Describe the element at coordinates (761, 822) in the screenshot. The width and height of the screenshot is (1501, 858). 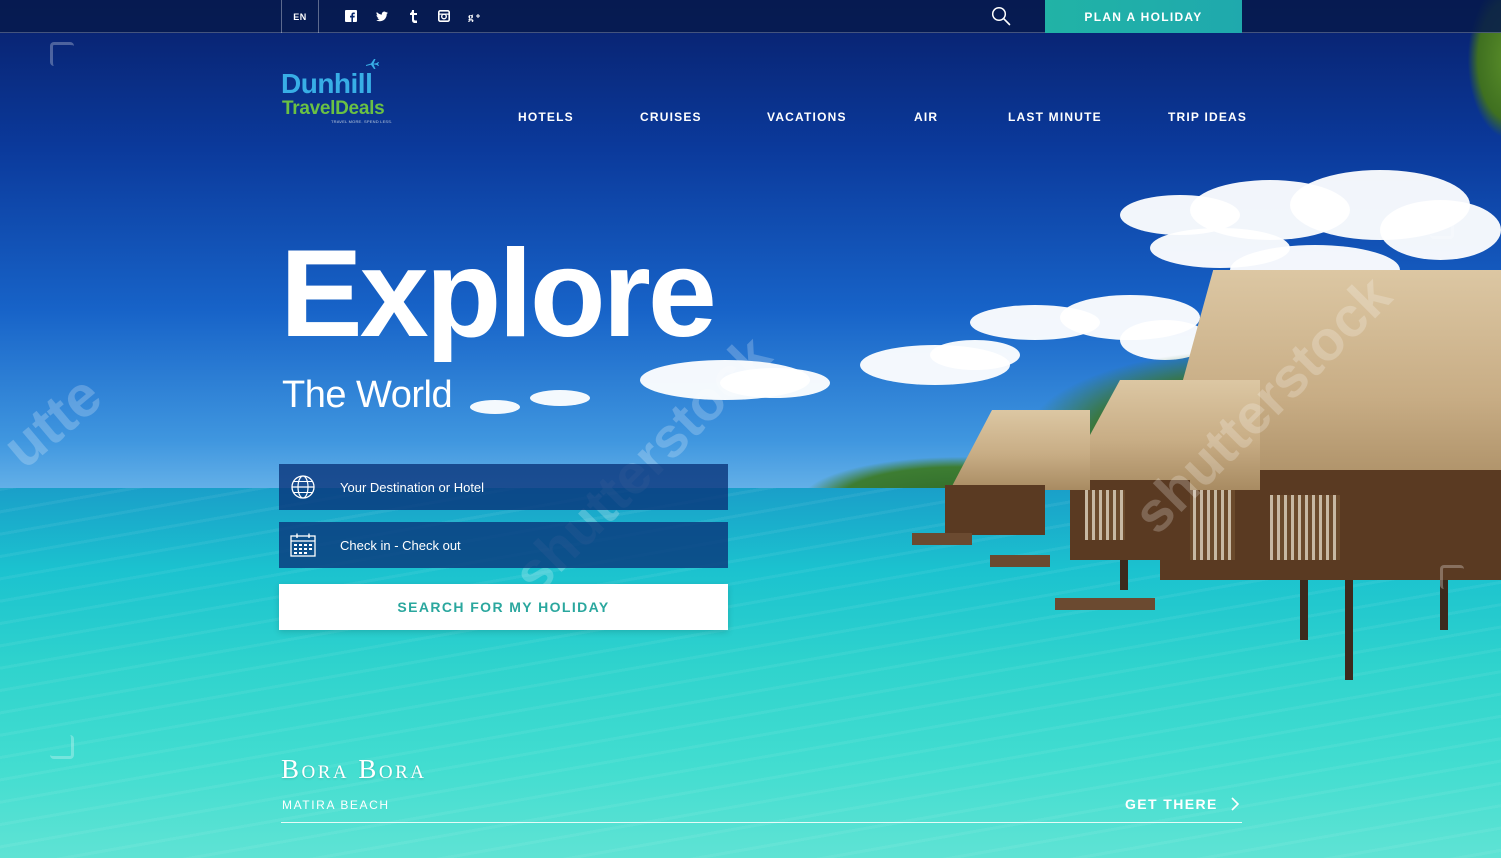
I see `divider` at that location.